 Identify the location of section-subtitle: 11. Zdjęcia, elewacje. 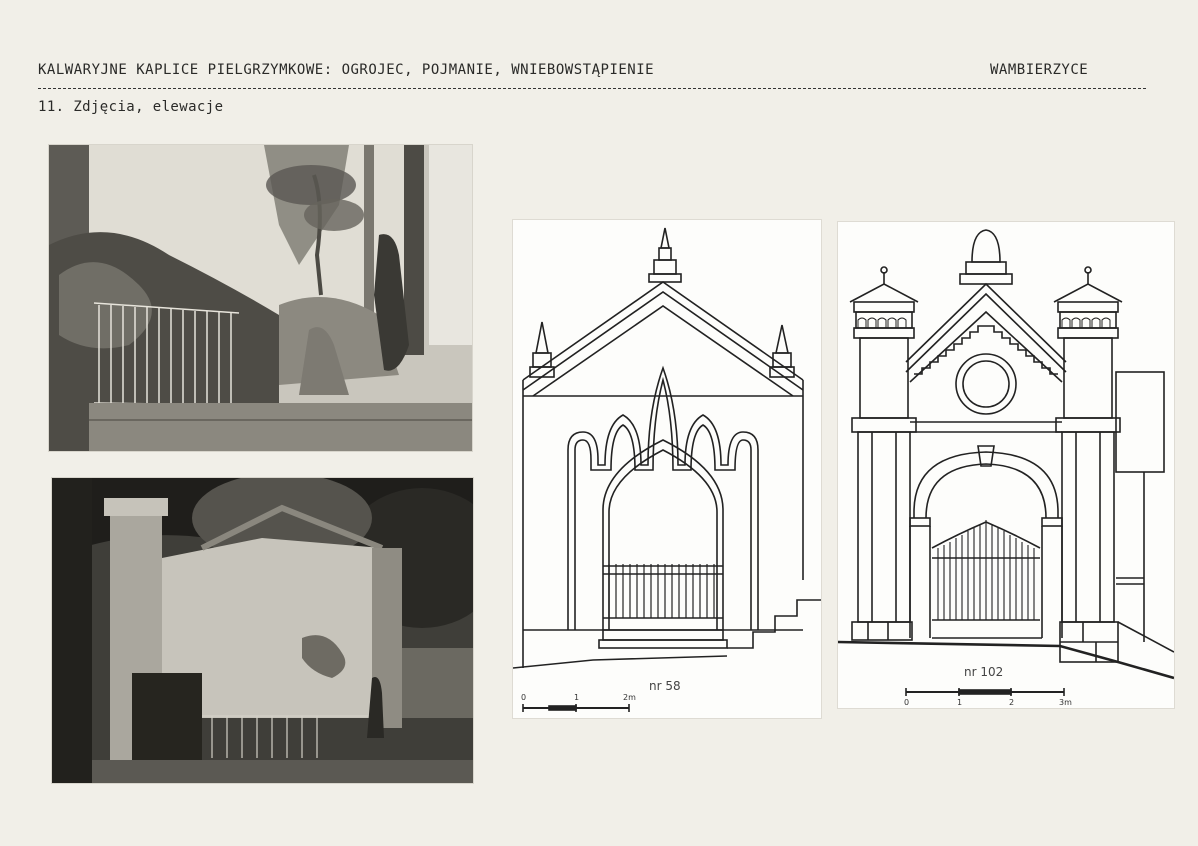
(131, 107).